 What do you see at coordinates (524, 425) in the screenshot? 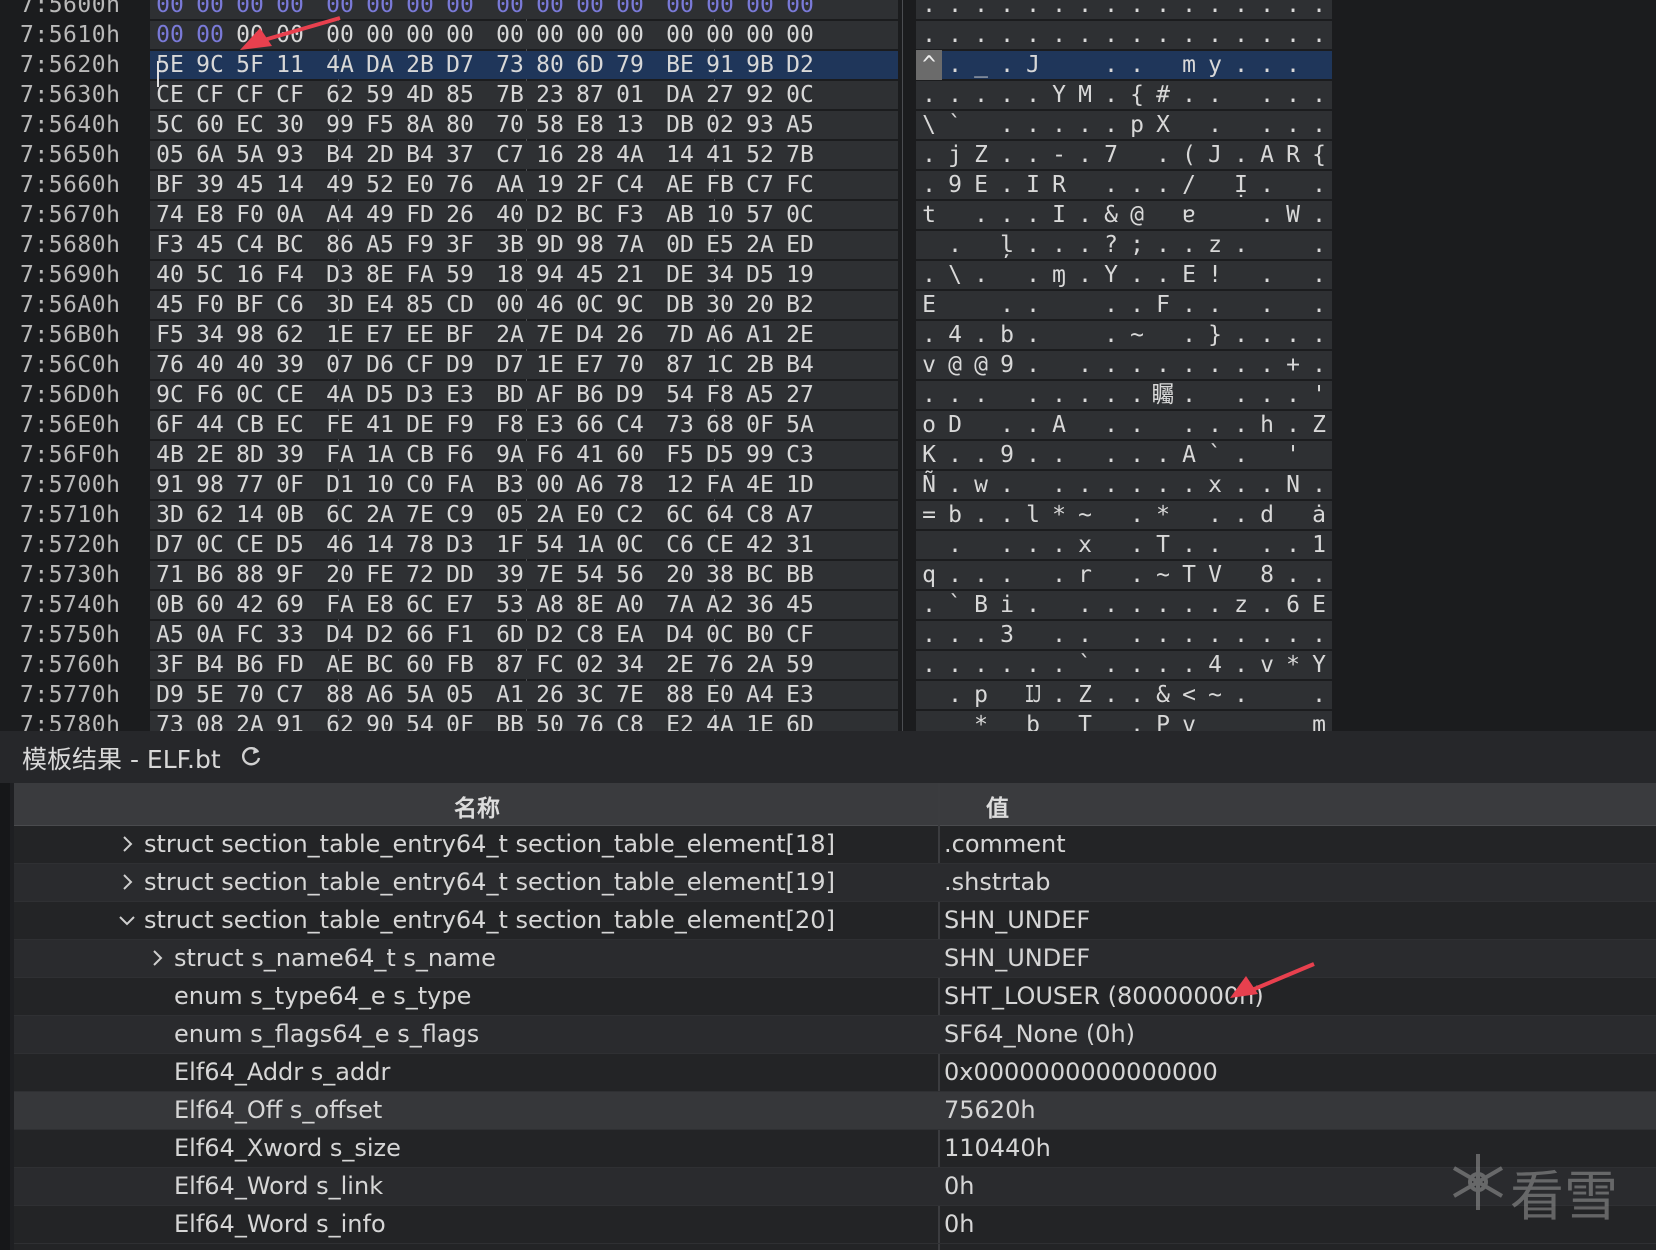
I see `hex-bytes-area: 6F 44 CB EC FE 41 DE F9 F8 E3 66 C4 73 68 0F 5A` at bounding box center [524, 425].